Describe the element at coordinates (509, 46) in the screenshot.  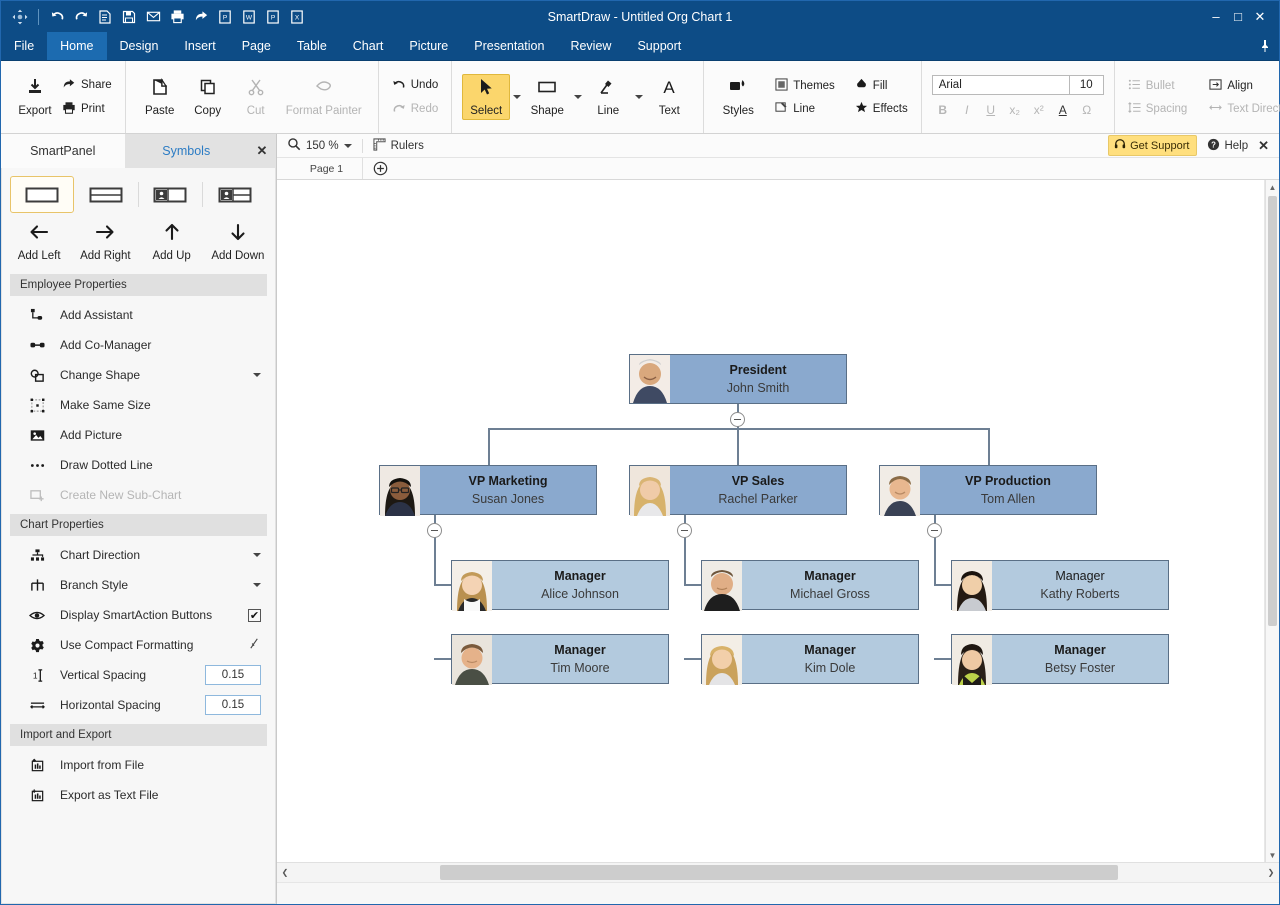
I see `menu-item-presentation: Presentation` at that location.